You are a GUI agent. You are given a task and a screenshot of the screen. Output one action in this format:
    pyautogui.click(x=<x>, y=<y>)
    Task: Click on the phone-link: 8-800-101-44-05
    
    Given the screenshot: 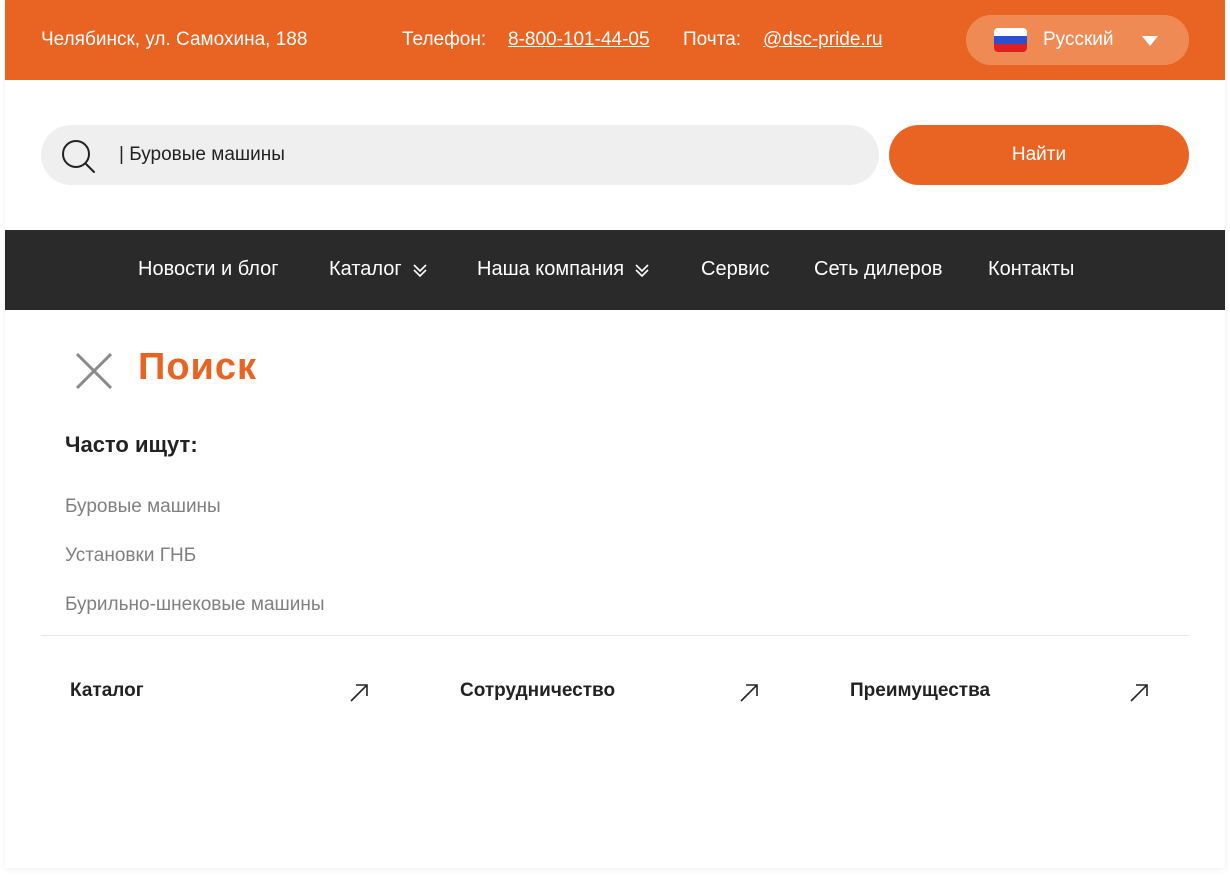 What is the action you would take?
    pyautogui.click(x=579, y=40)
    